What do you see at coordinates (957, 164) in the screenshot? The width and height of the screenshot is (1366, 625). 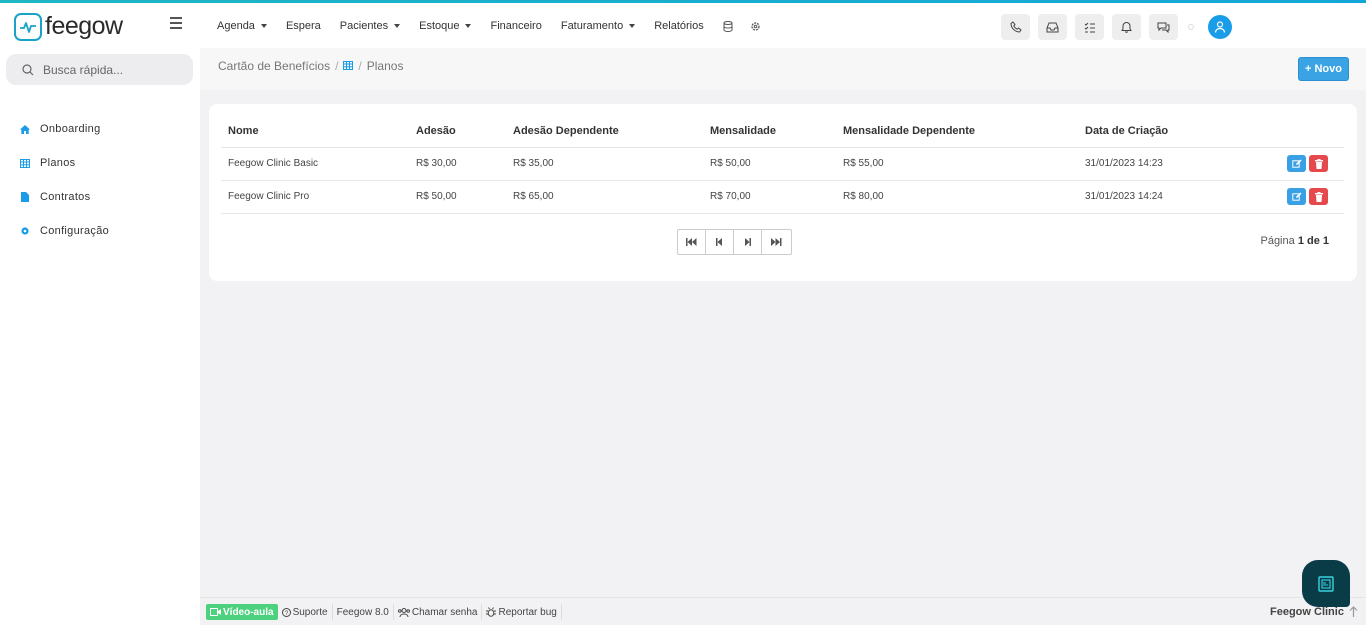 I see `cell-mensalidade-dependente: R$ 55,00` at bounding box center [957, 164].